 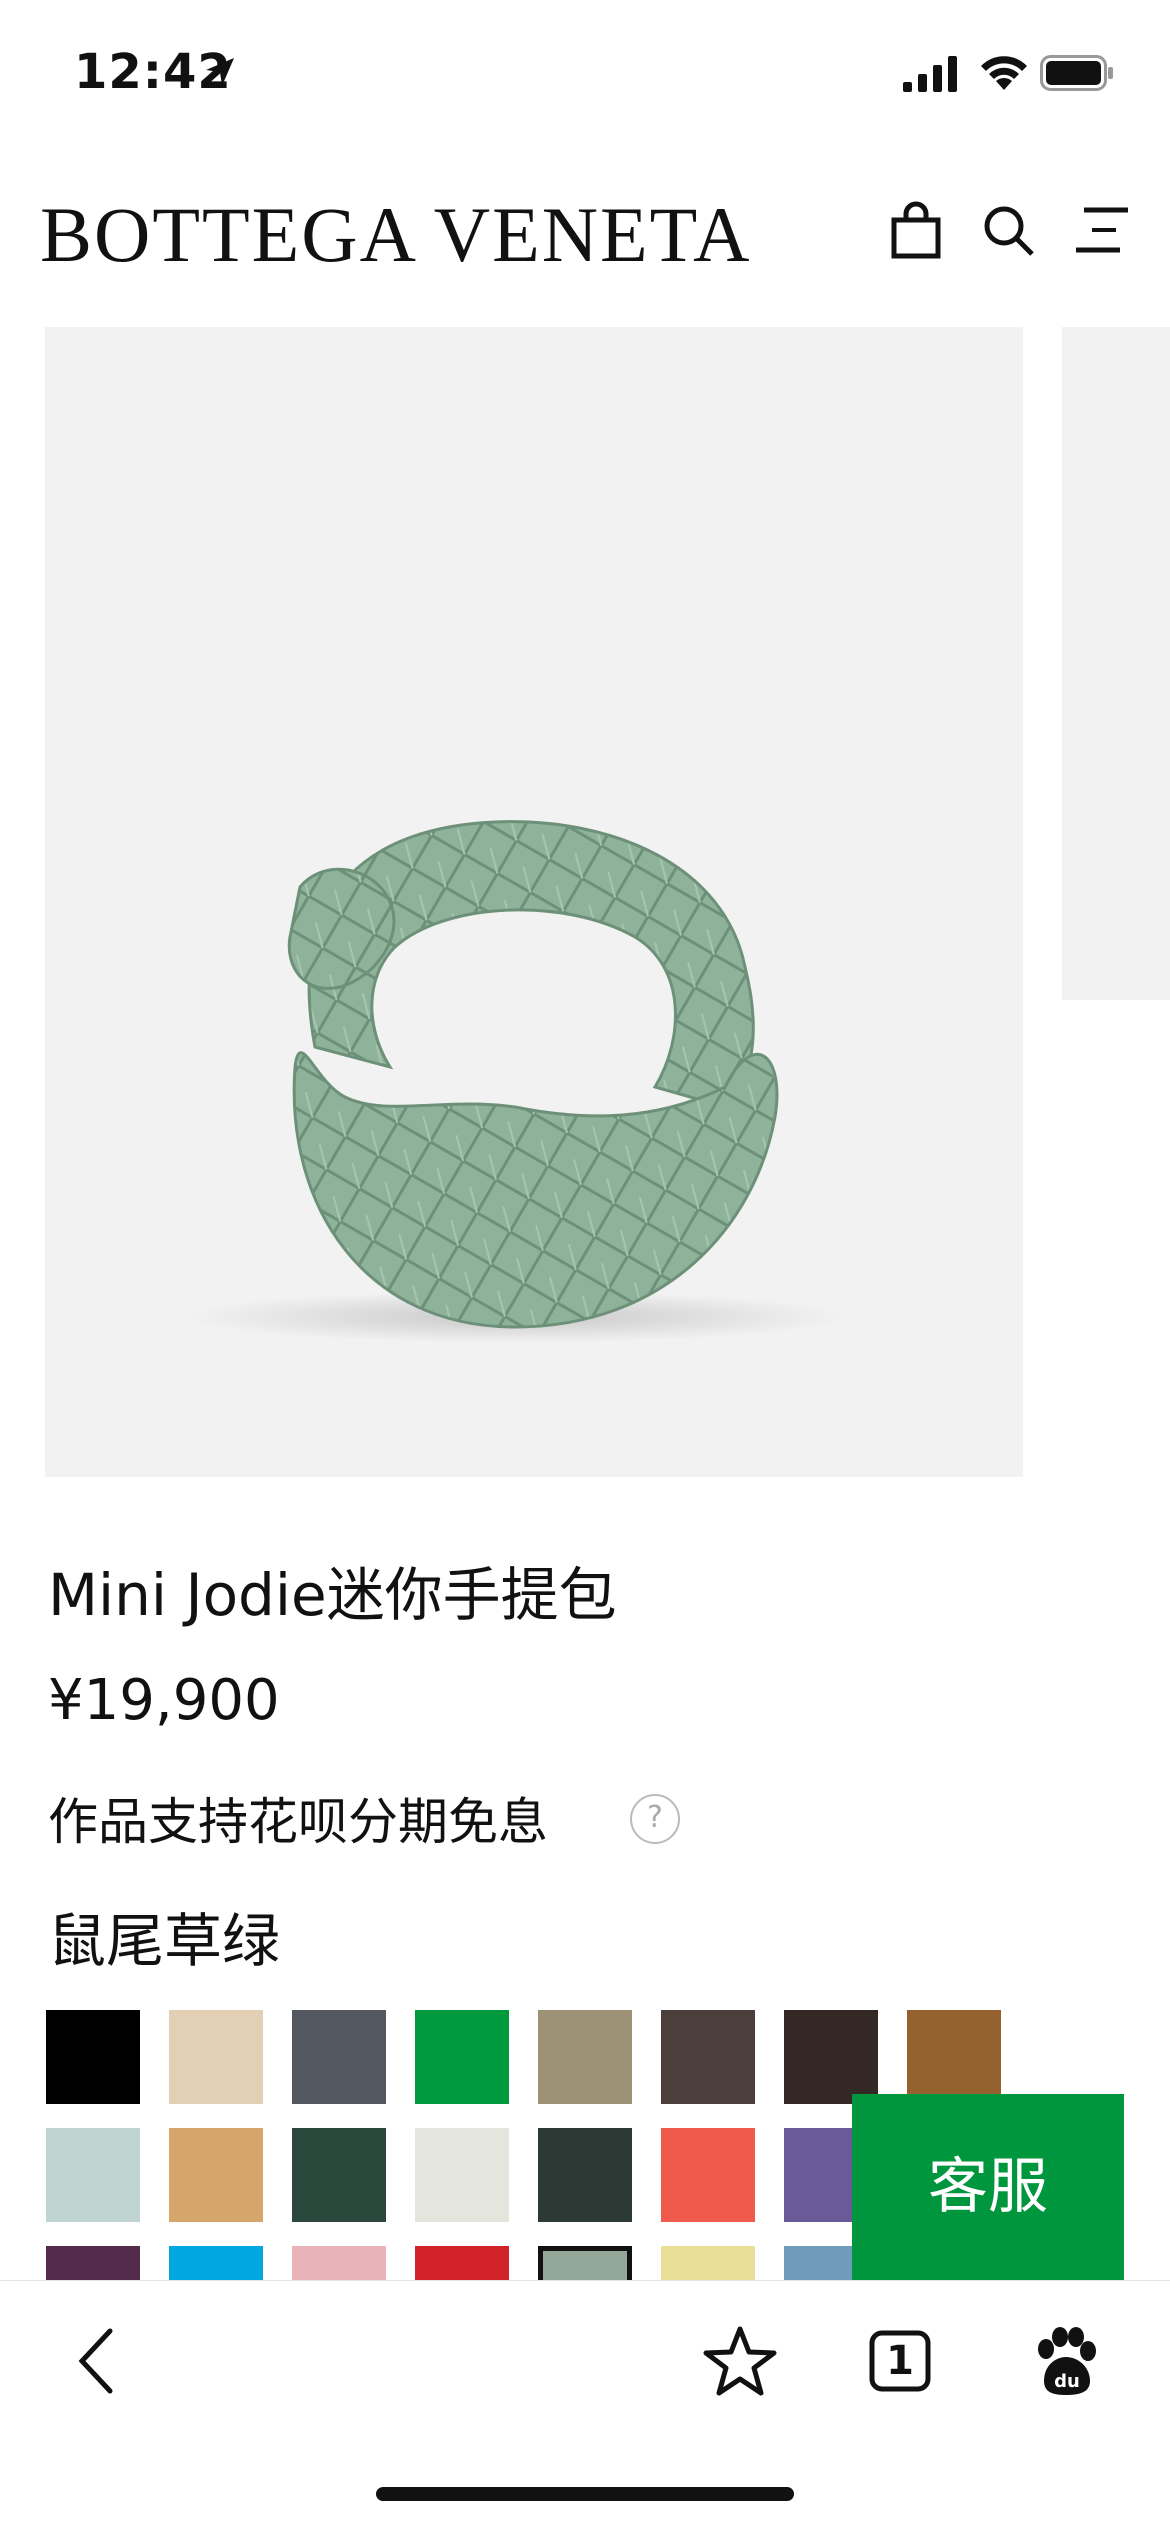 I want to click on wifi-icon, so click(x=1004, y=73).